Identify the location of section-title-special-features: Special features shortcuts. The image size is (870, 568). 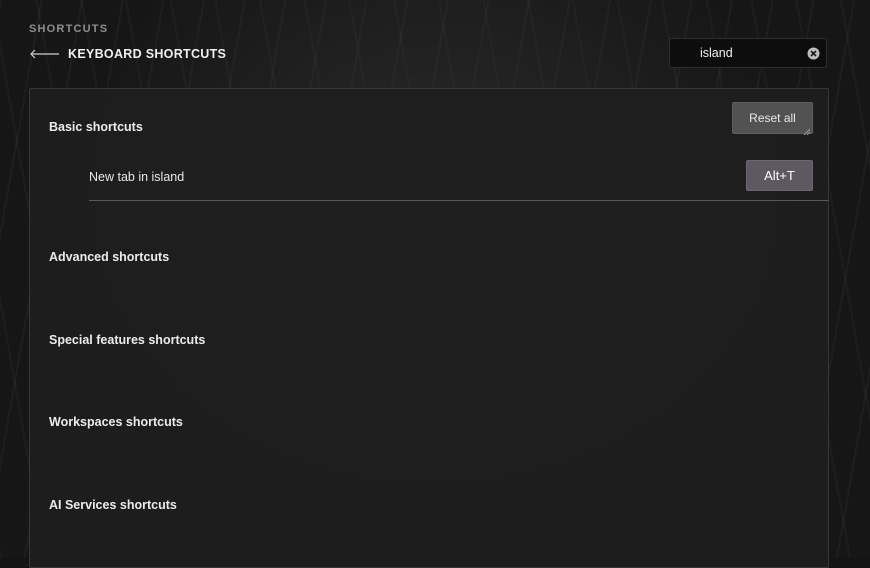
(127, 340).